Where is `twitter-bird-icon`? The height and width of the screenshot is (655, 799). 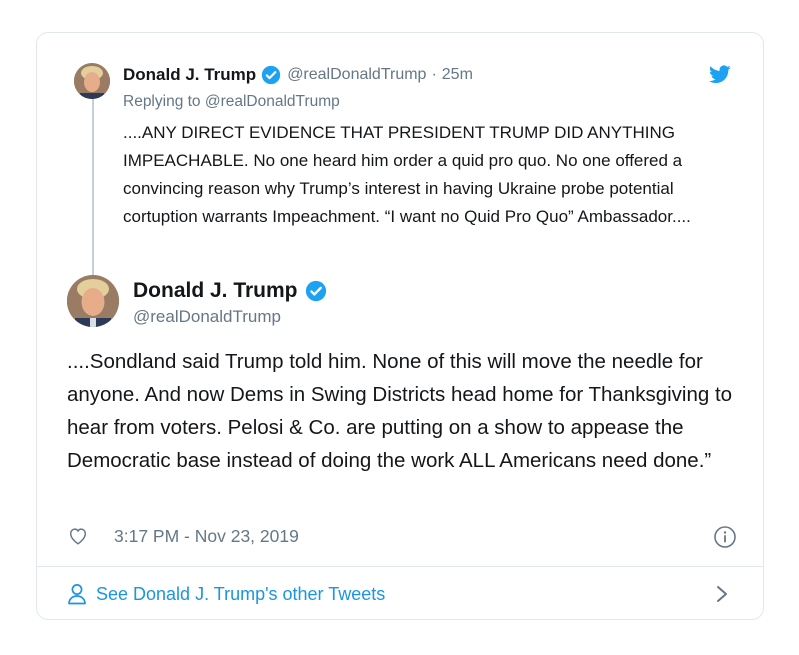 twitter-bird-icon is located at coordinates (720, 74).